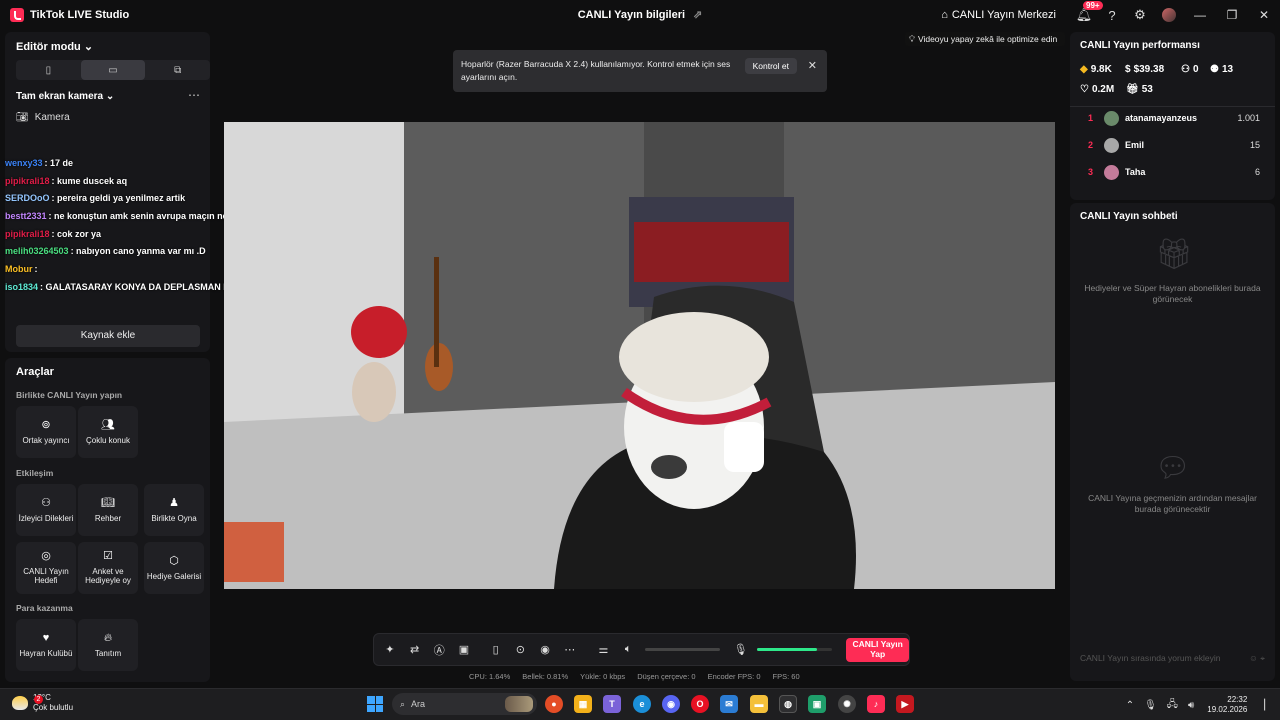  What do you see at coordinates (1112, 15) in the screenshot?
I see `help-icon: ?` at bounding box center [1112, 15].